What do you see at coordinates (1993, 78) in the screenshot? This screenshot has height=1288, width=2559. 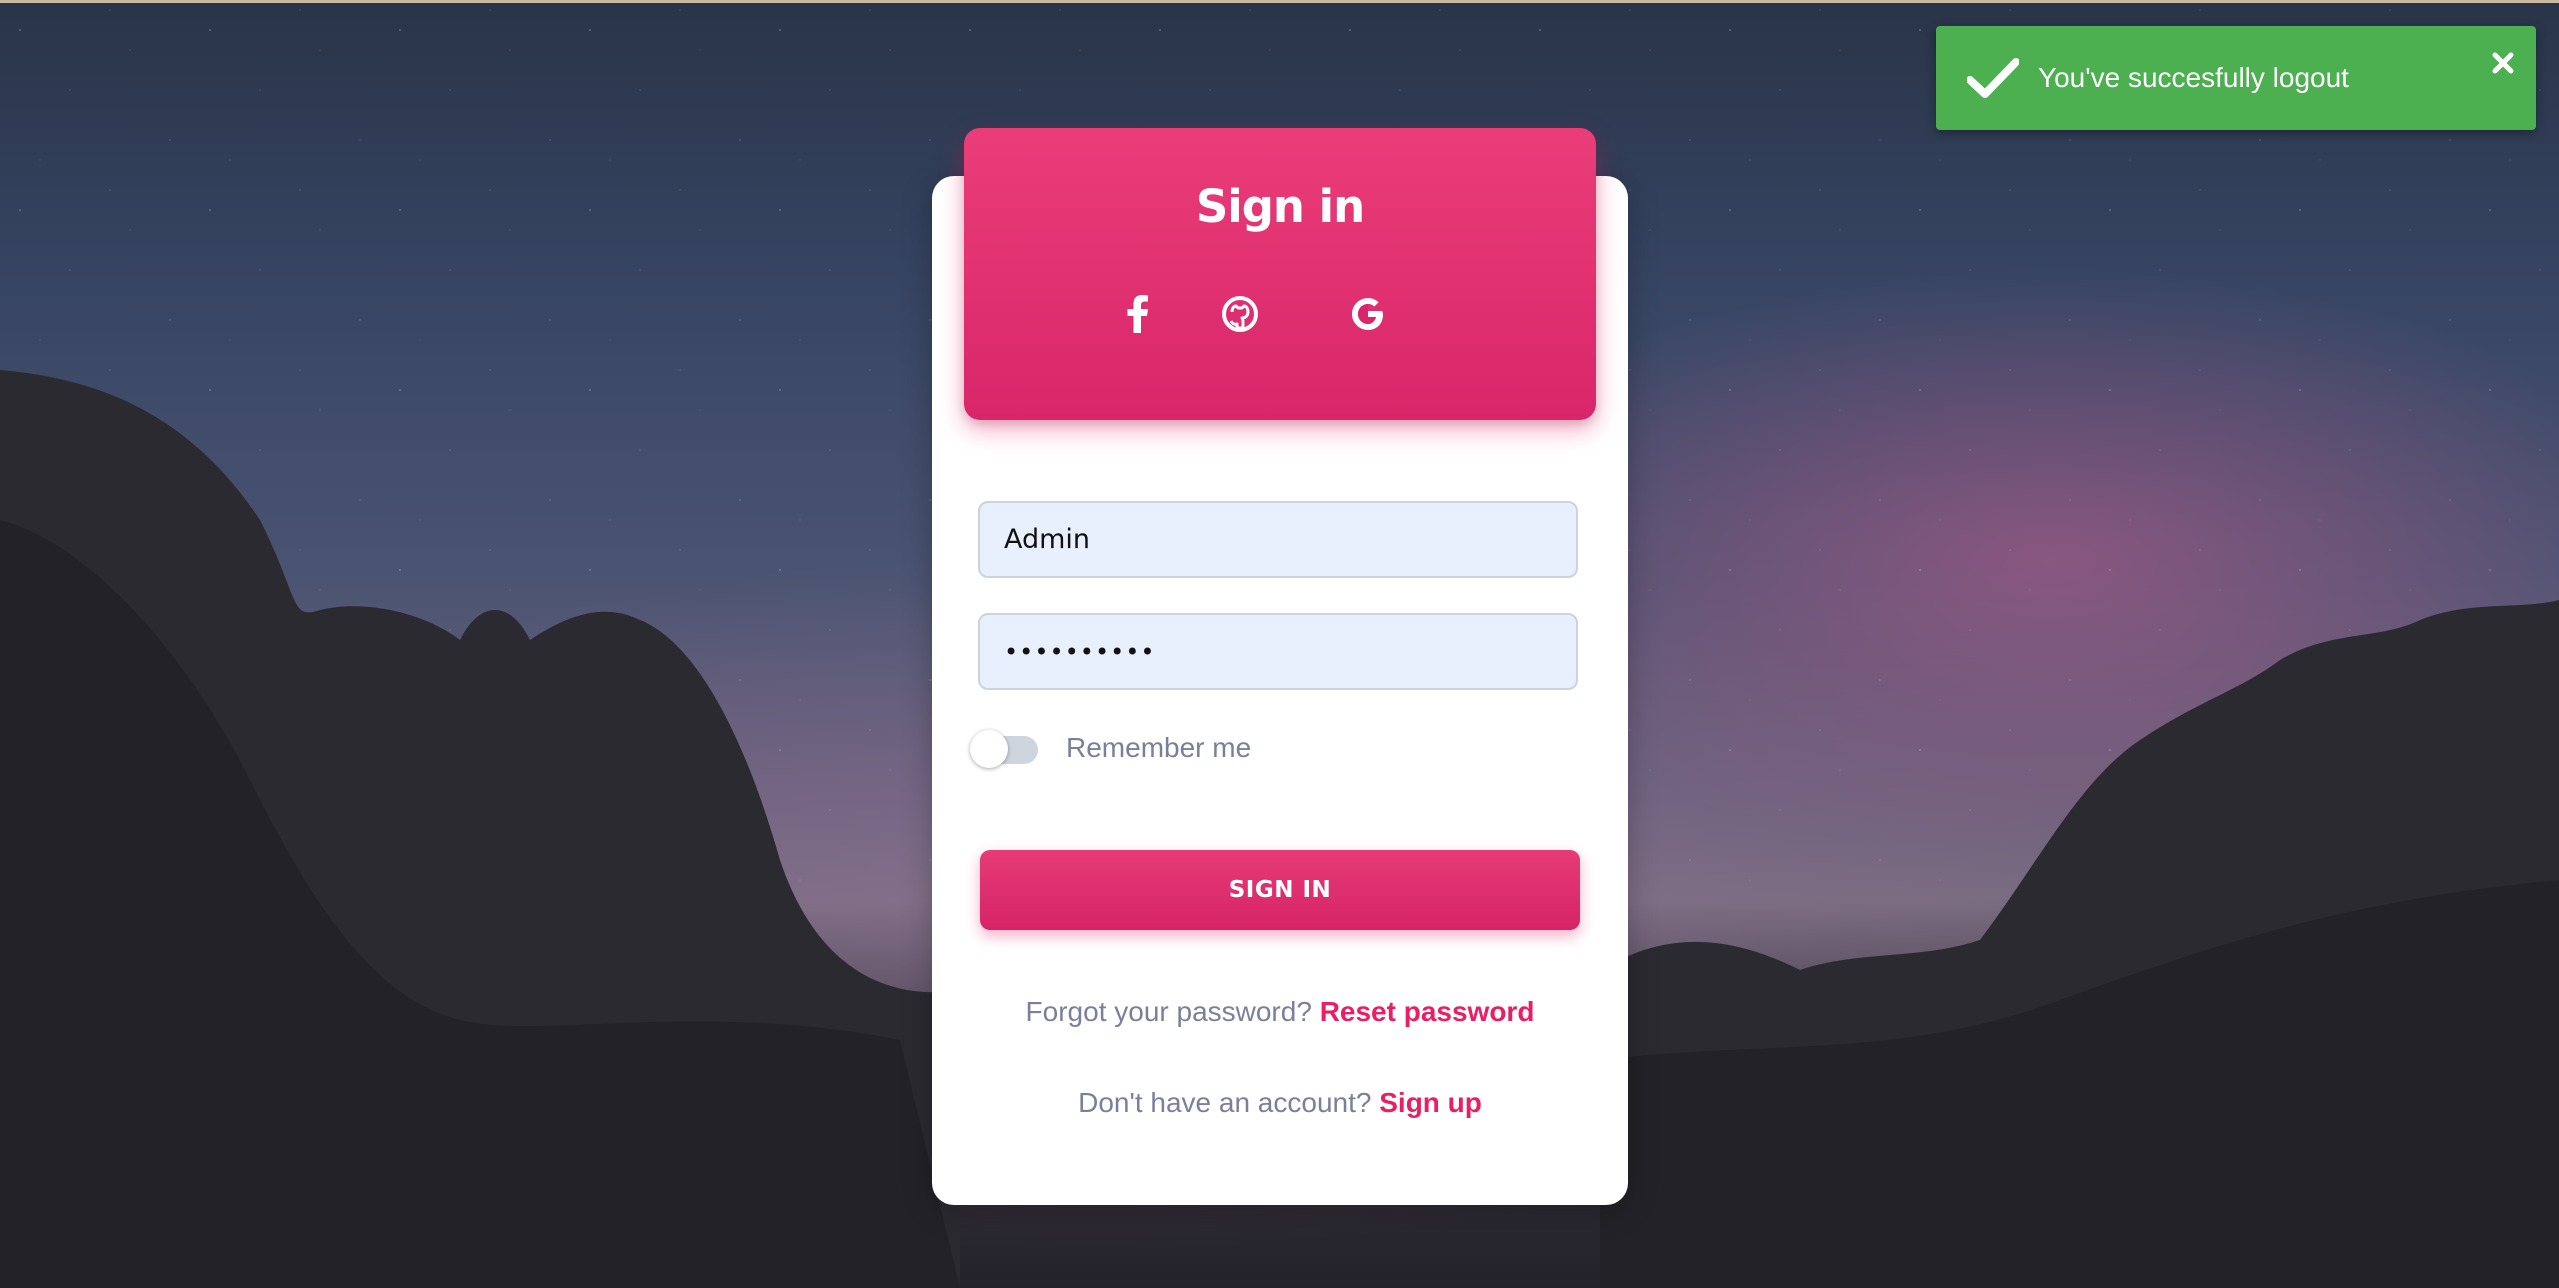 I see `checkmark-icon` at bounding box center [1993, 78].